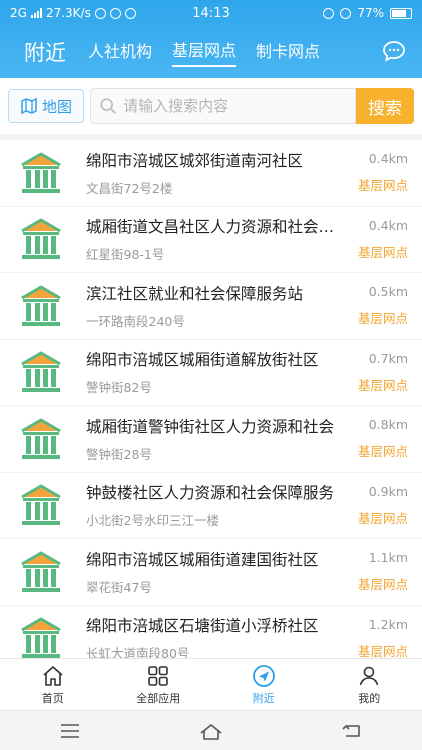 This screenshot has height=750, width=422. What do you see at coordinates (108, 106) in the screenshot?
I see `search-icon` at bounding box center [108, 106].